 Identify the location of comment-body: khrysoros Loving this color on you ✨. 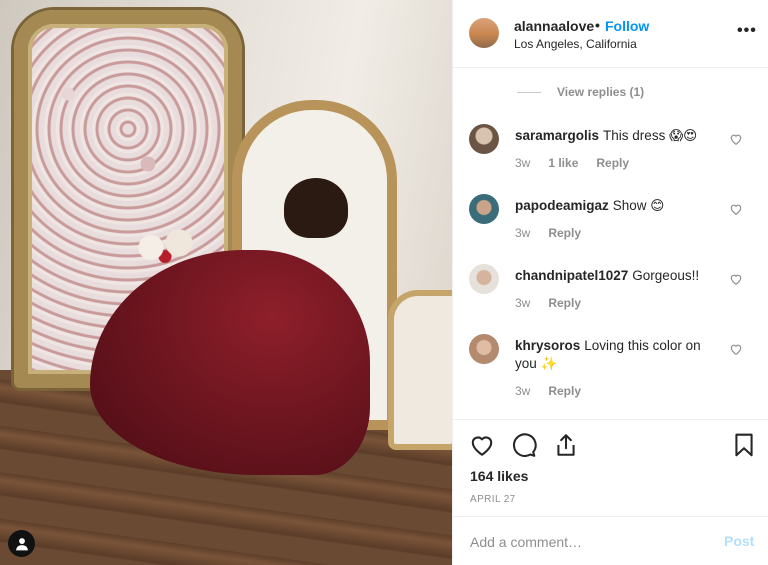
(615, 355).